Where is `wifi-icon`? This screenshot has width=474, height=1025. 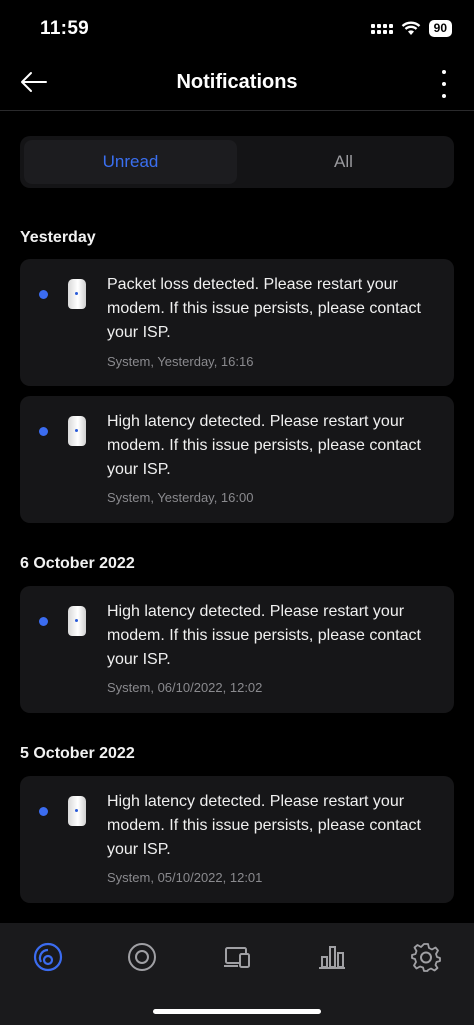 wifi-icon is located at coordinates (410, 28).